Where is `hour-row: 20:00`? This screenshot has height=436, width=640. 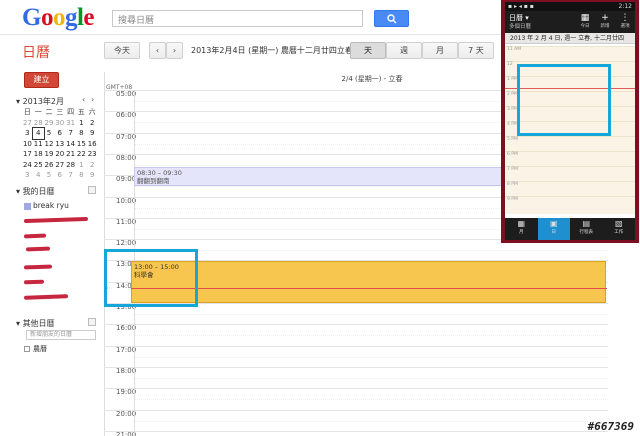 hour-row: 20:00 is located at coordinates (356, 420).